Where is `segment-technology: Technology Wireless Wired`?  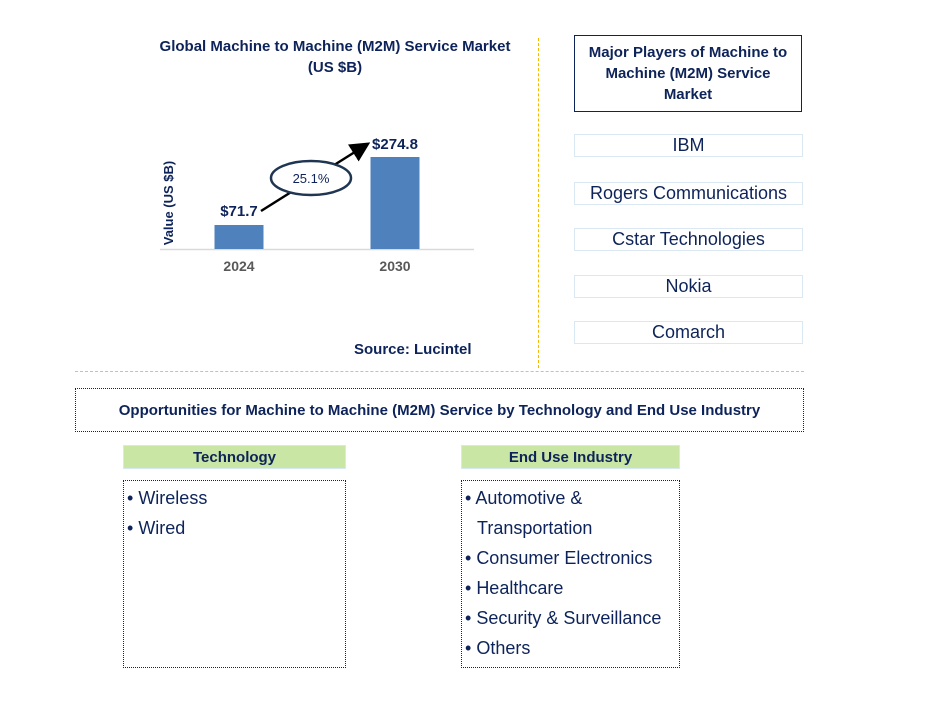
segment-technology: Technology Wireless Wired is located at coordinates (234, 556).